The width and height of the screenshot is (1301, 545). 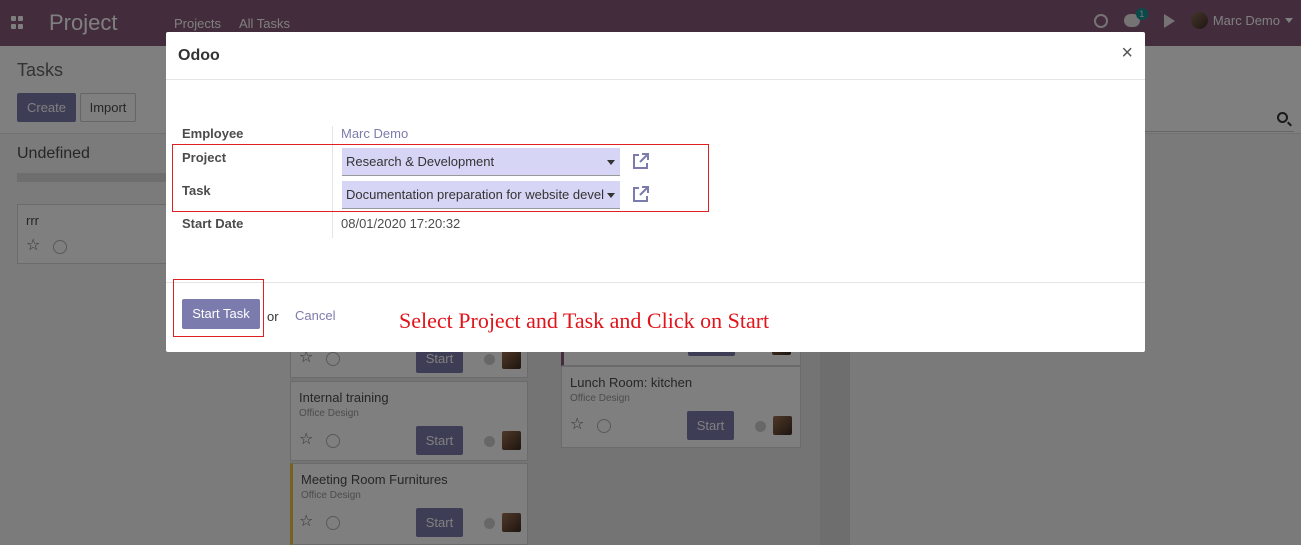 I want to click on dialog-footer: Start Task or Cancel, so click(x=655, y=315).